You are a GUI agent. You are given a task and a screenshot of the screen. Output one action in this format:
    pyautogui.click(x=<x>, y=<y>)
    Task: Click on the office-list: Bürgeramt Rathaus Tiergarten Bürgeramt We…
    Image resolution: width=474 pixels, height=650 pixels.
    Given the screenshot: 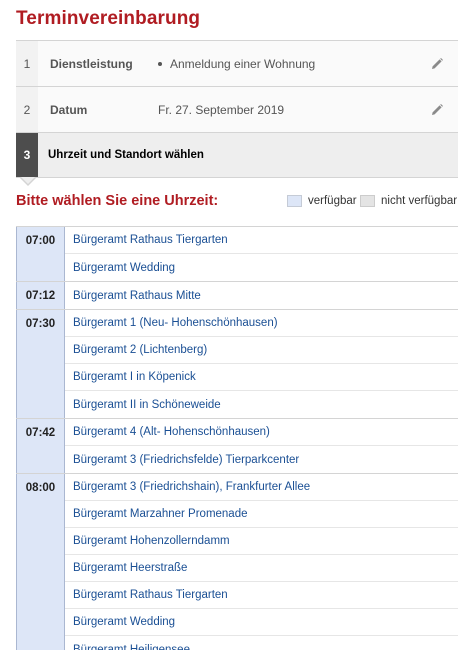 What is the action you would take?
    pyautogui.click(x=261, y=254)
    